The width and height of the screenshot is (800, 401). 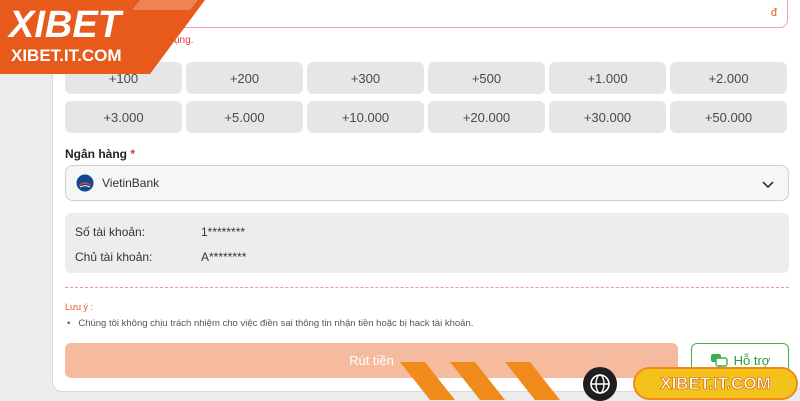 I want to click on account-holder-label: Chủ tài khoản:, so click(x=114, y=257).